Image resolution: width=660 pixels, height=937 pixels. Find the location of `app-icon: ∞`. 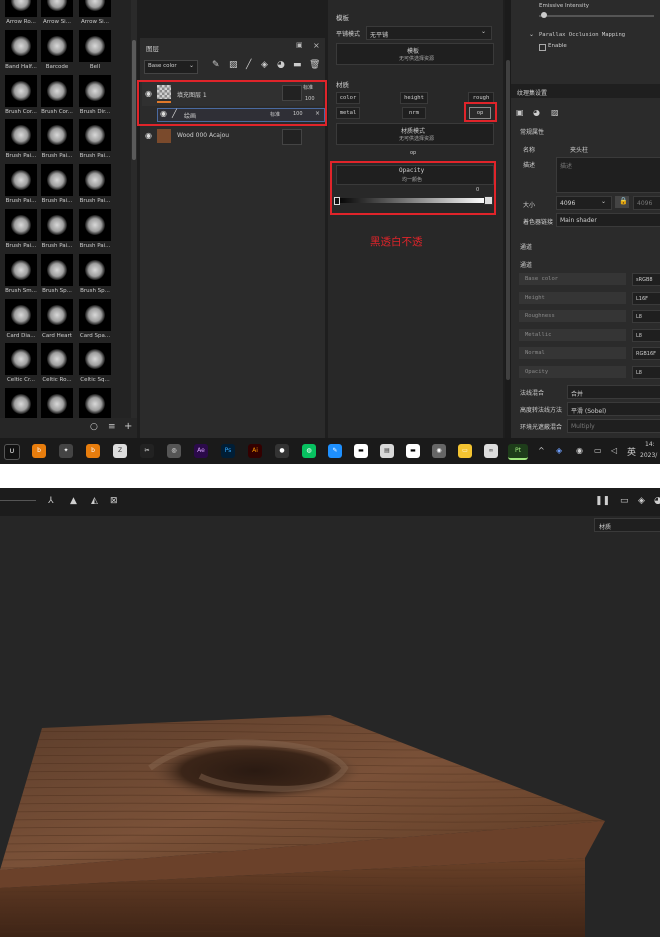

app-icon: ∞ is located at coordinates (491, 451).